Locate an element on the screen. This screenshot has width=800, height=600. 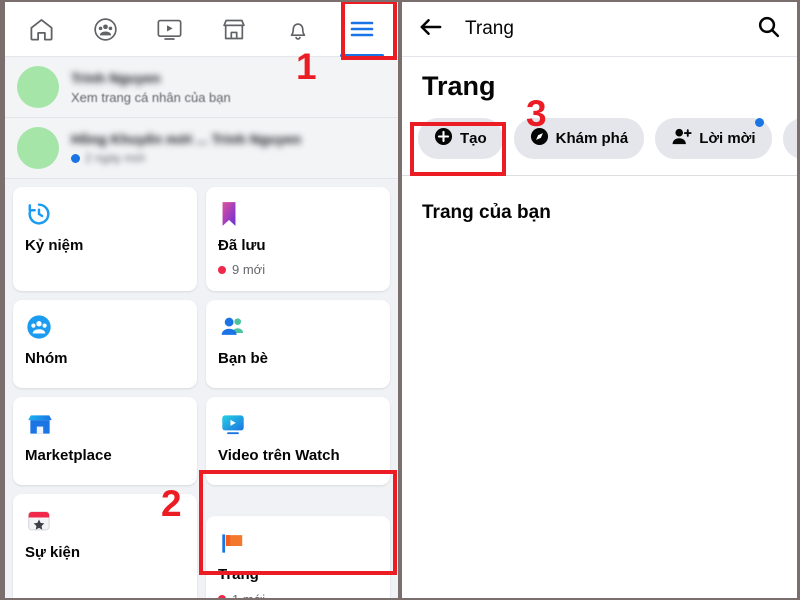
pages-flag-icon is located at coordinates (298, 543).